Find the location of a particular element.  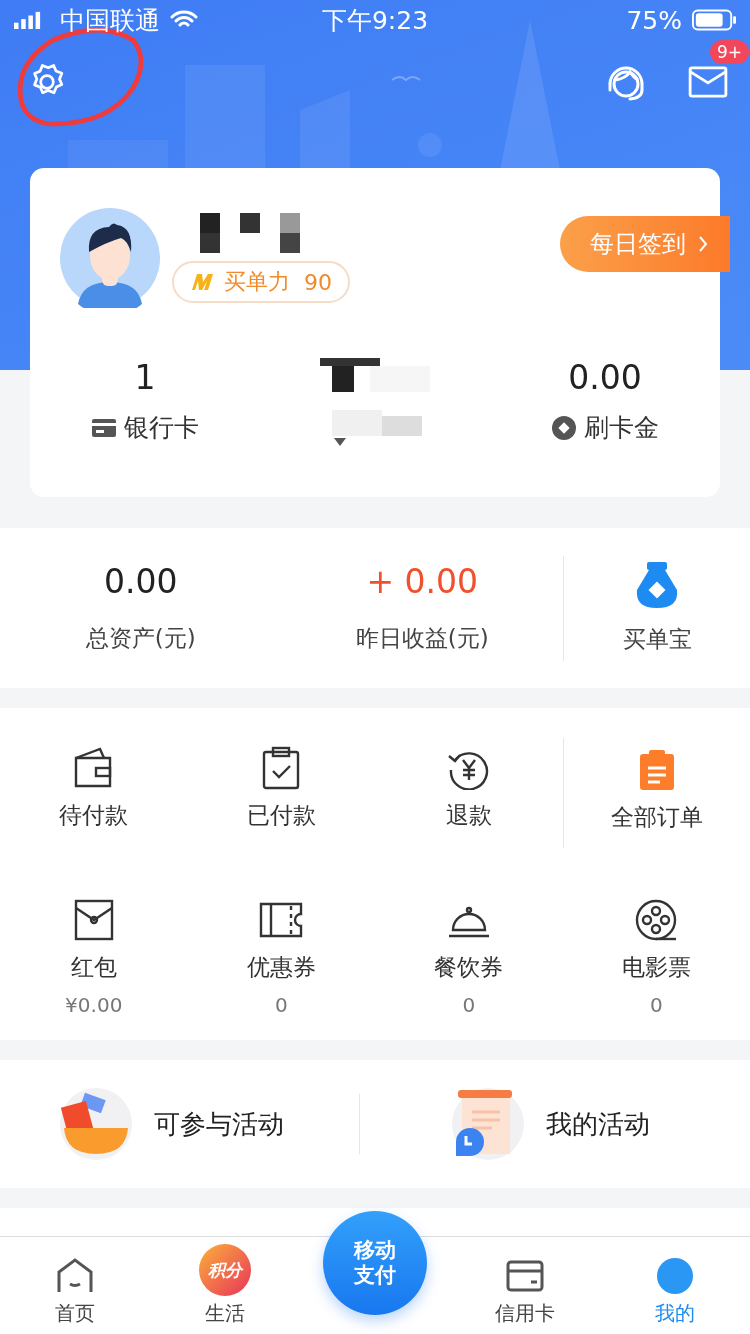

mobile-pay-button: 移动支付 is located at coordinates (375, 1263).